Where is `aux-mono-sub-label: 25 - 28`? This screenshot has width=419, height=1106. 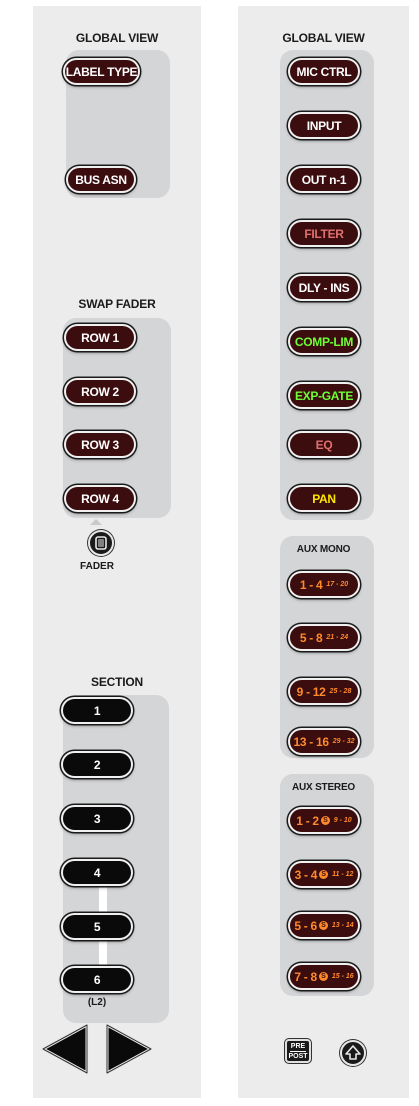 aux-mono-sub-label: 25 - 28 is located at coordinates (340, 691).